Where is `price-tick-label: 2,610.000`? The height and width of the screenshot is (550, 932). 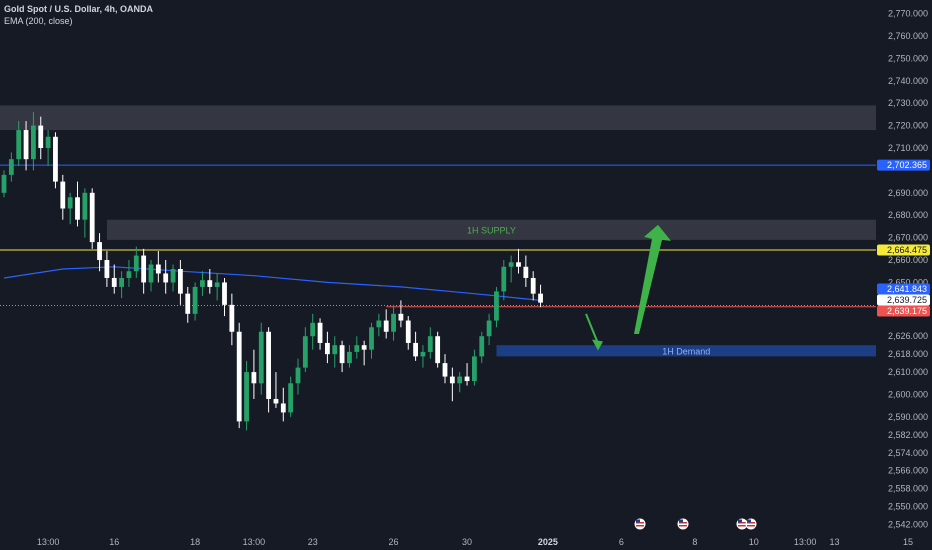
price-tick-label: 2,610.000 is located at coordinates (908, 372).